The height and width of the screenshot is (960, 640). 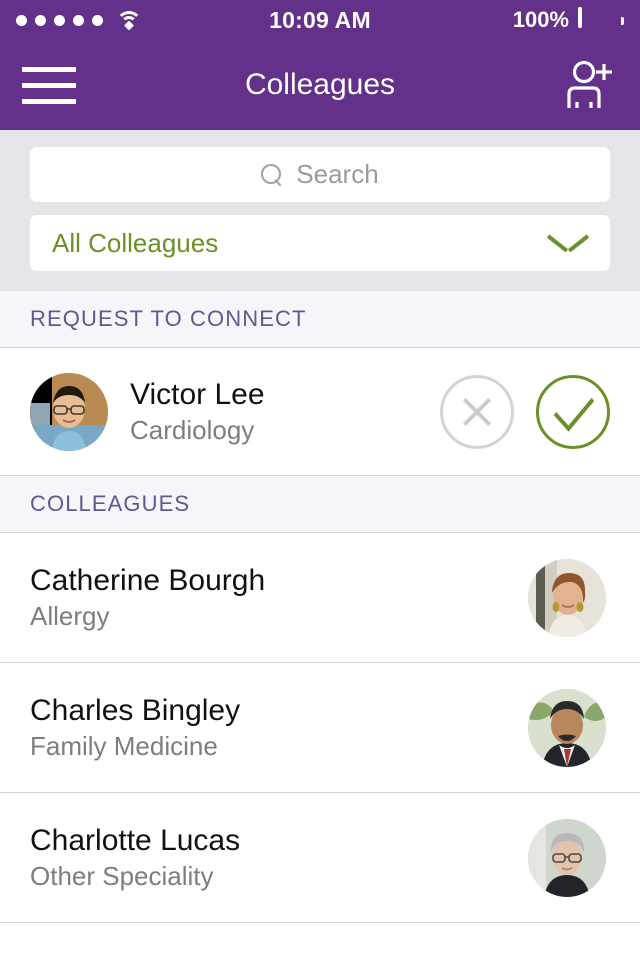 I want to click on colleague-info: Catherine Bourgh Allergy, so click(x=279, y=598).